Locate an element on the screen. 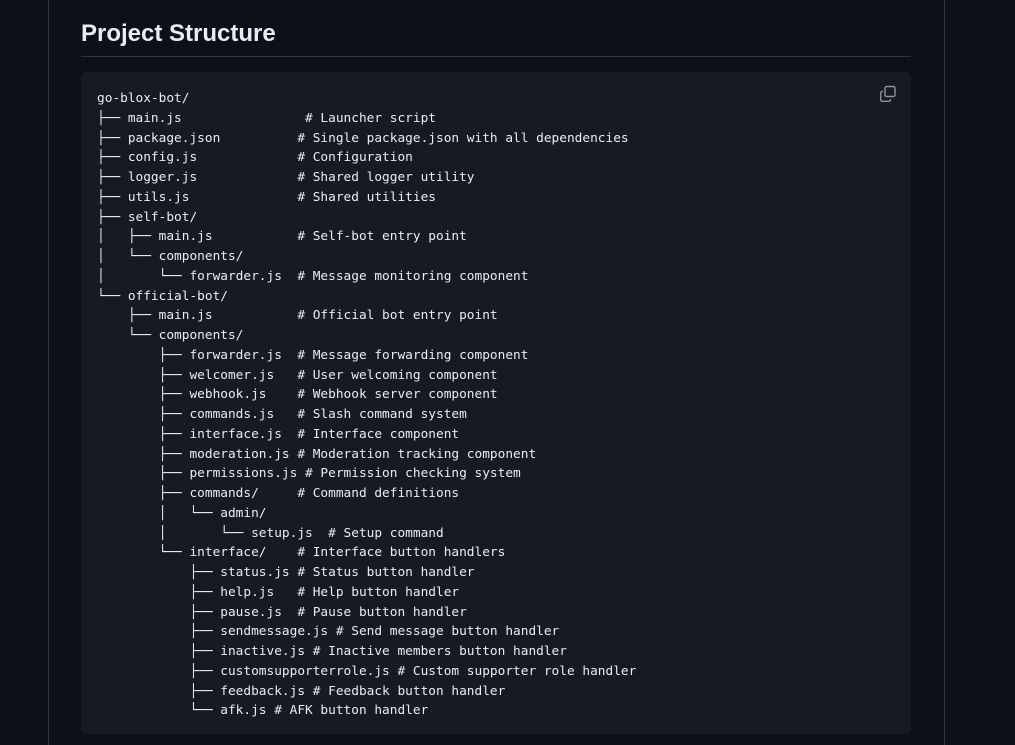  code-line: │ └── admin/ is located at coordinates (182, 513).